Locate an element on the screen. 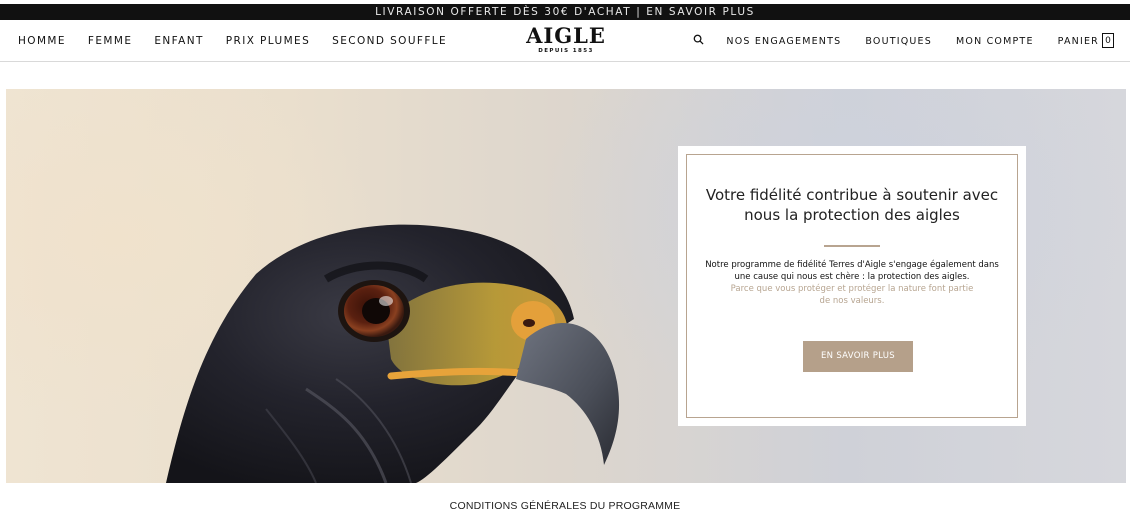 Image resolution: width=1130 pixels, height=510 pixels. program-terms-link: CONDITIONS GÉNÉRALES DU PROGRAMME is located at coordinates (565, 505).